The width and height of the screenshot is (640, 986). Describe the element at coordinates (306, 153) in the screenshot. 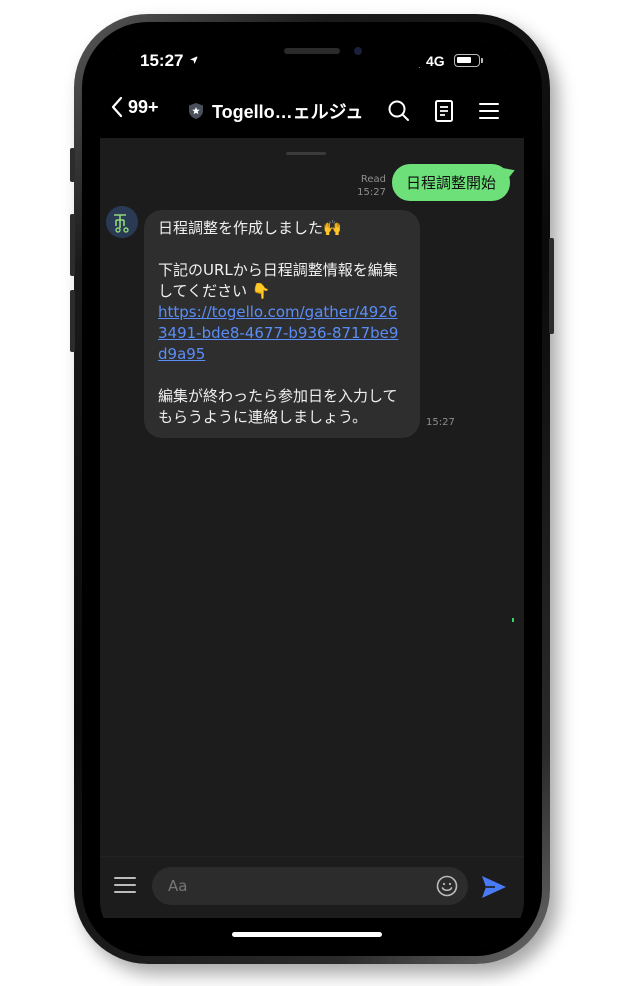

I see `pull-handle` at that location.